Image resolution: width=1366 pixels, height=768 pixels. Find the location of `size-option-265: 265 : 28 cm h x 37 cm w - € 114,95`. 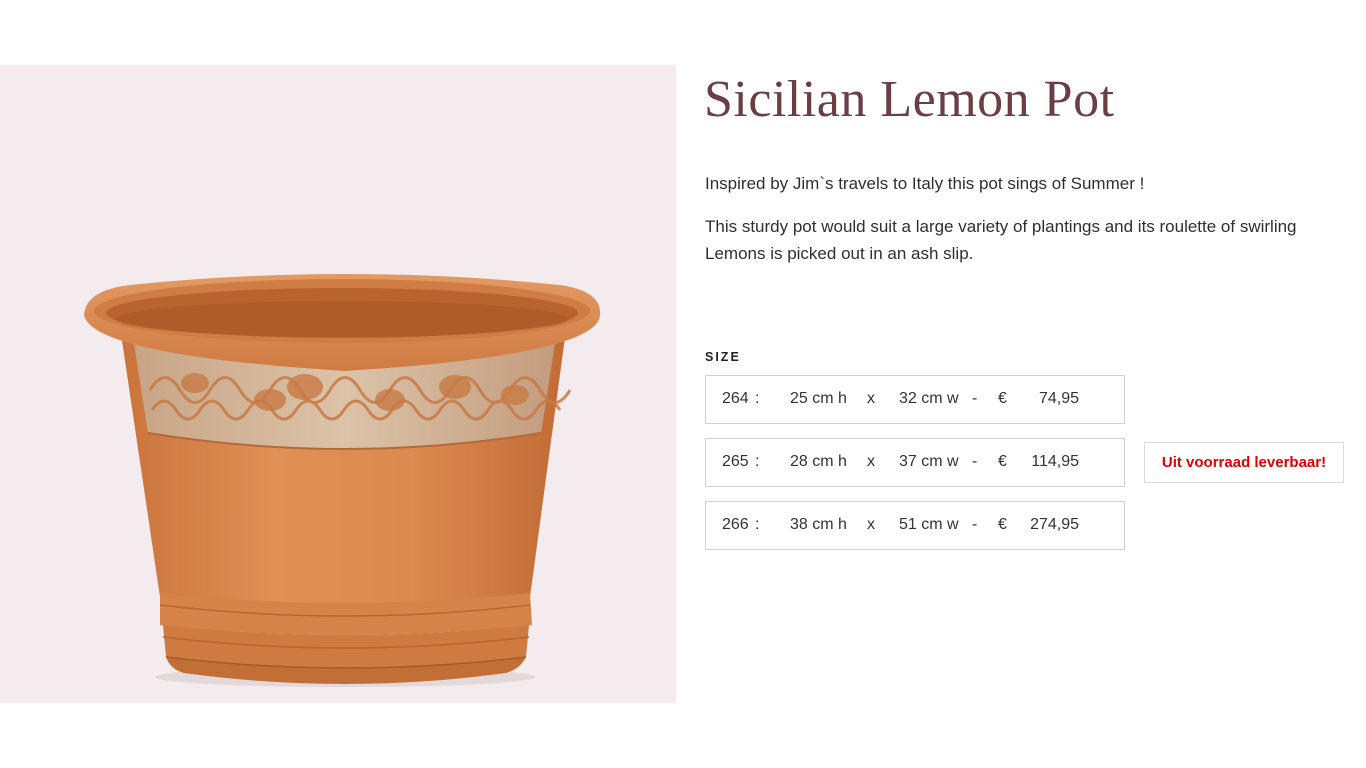

size-option-265: 265 : 28 cm h x 37 cm w - € 114,95 is located at coordinates (915, 462).